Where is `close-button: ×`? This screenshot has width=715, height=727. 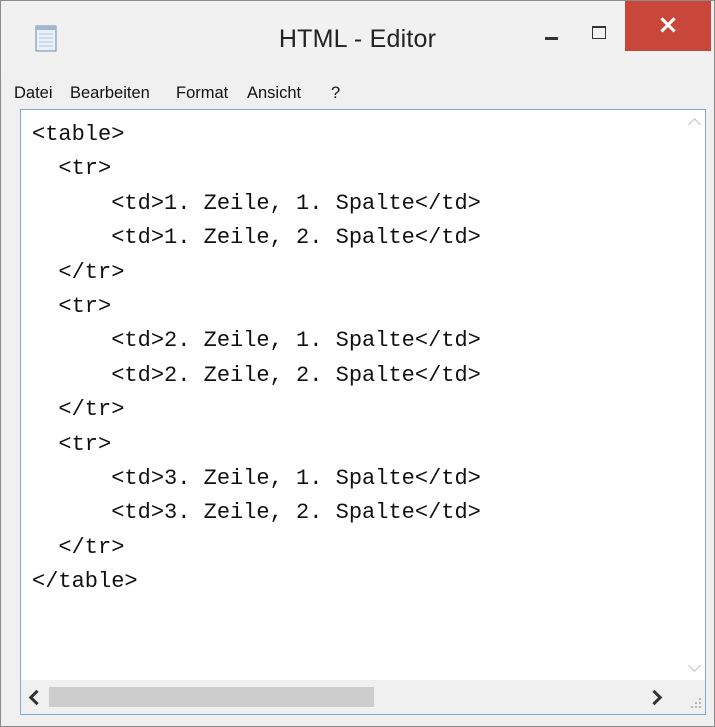
close-button: × is located at coordinates (668, 26).